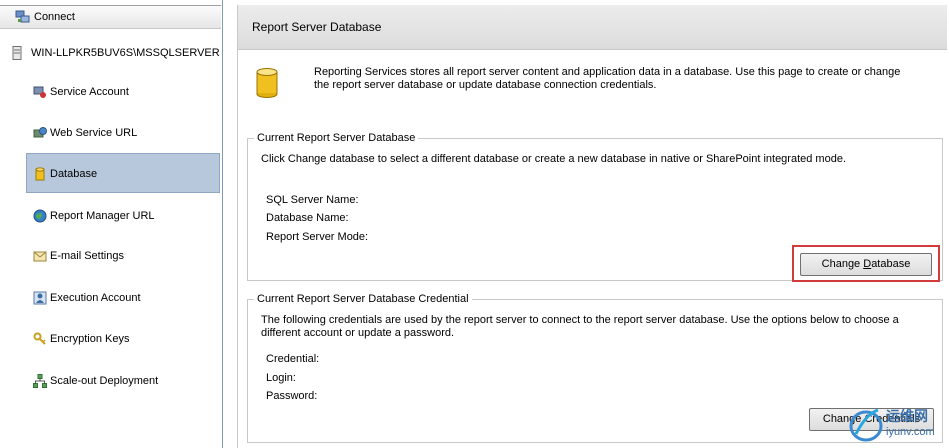  I want to click on credential-label: Credential:, so click(293, 359).